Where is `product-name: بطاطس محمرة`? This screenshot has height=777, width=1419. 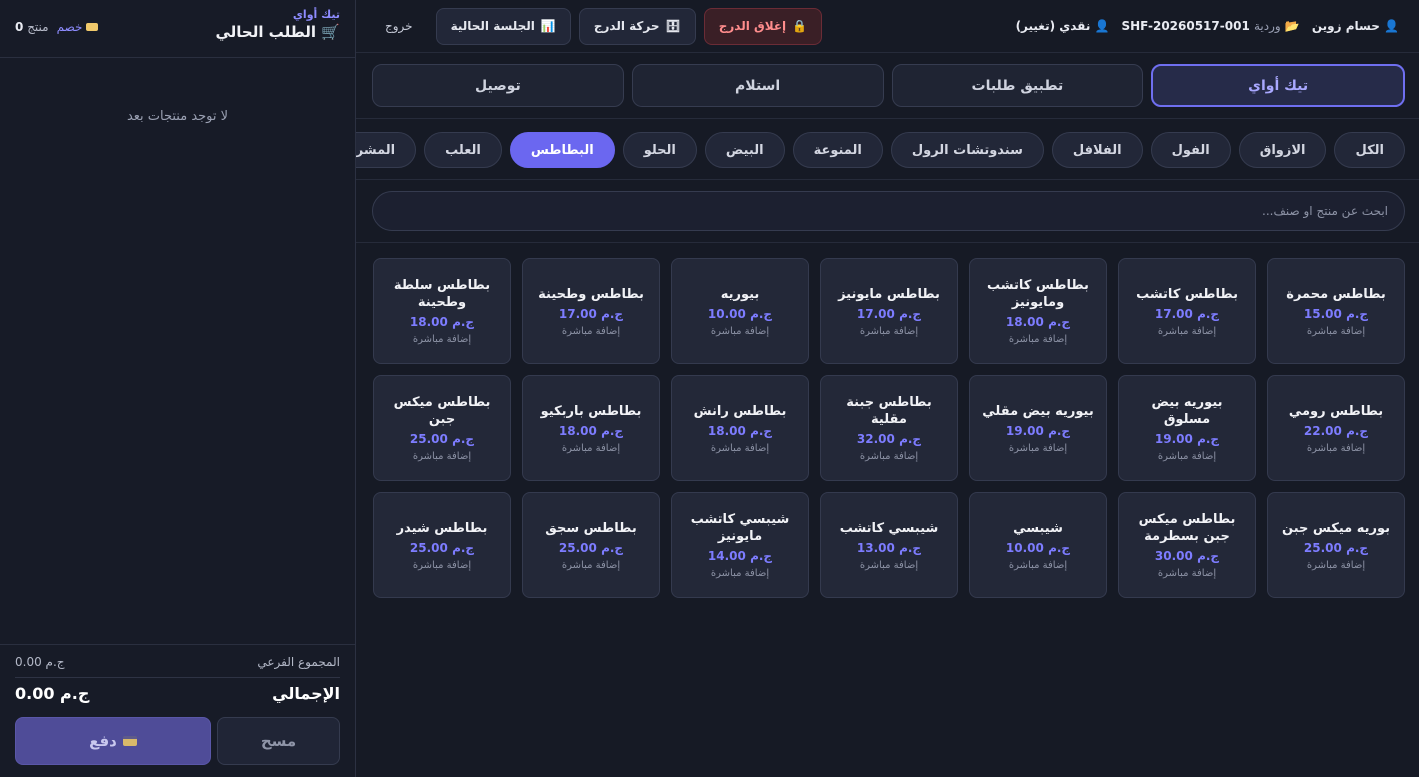
product-name: بطاطس محمرة is located at coordinates (1336, 294).